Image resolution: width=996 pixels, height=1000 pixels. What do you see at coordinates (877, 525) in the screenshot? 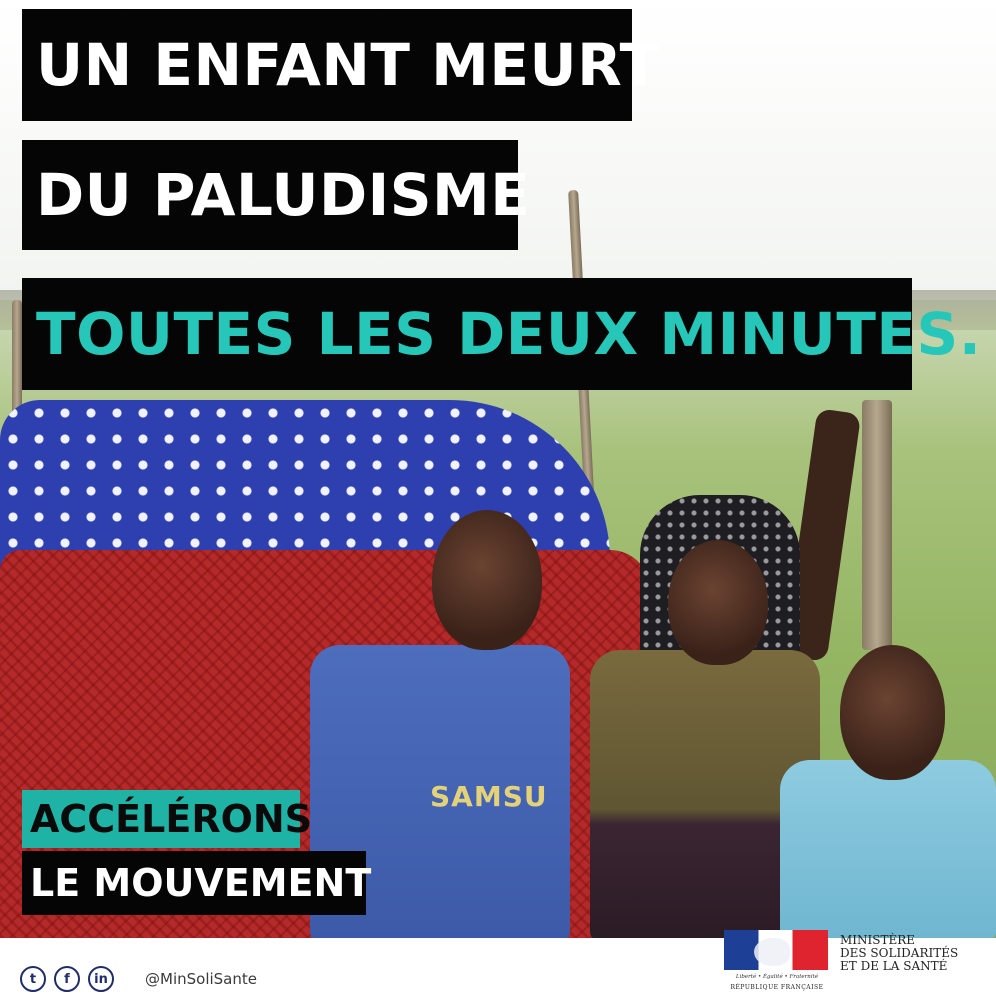
I see `wooden-pole` at bounding box center [877, 525].